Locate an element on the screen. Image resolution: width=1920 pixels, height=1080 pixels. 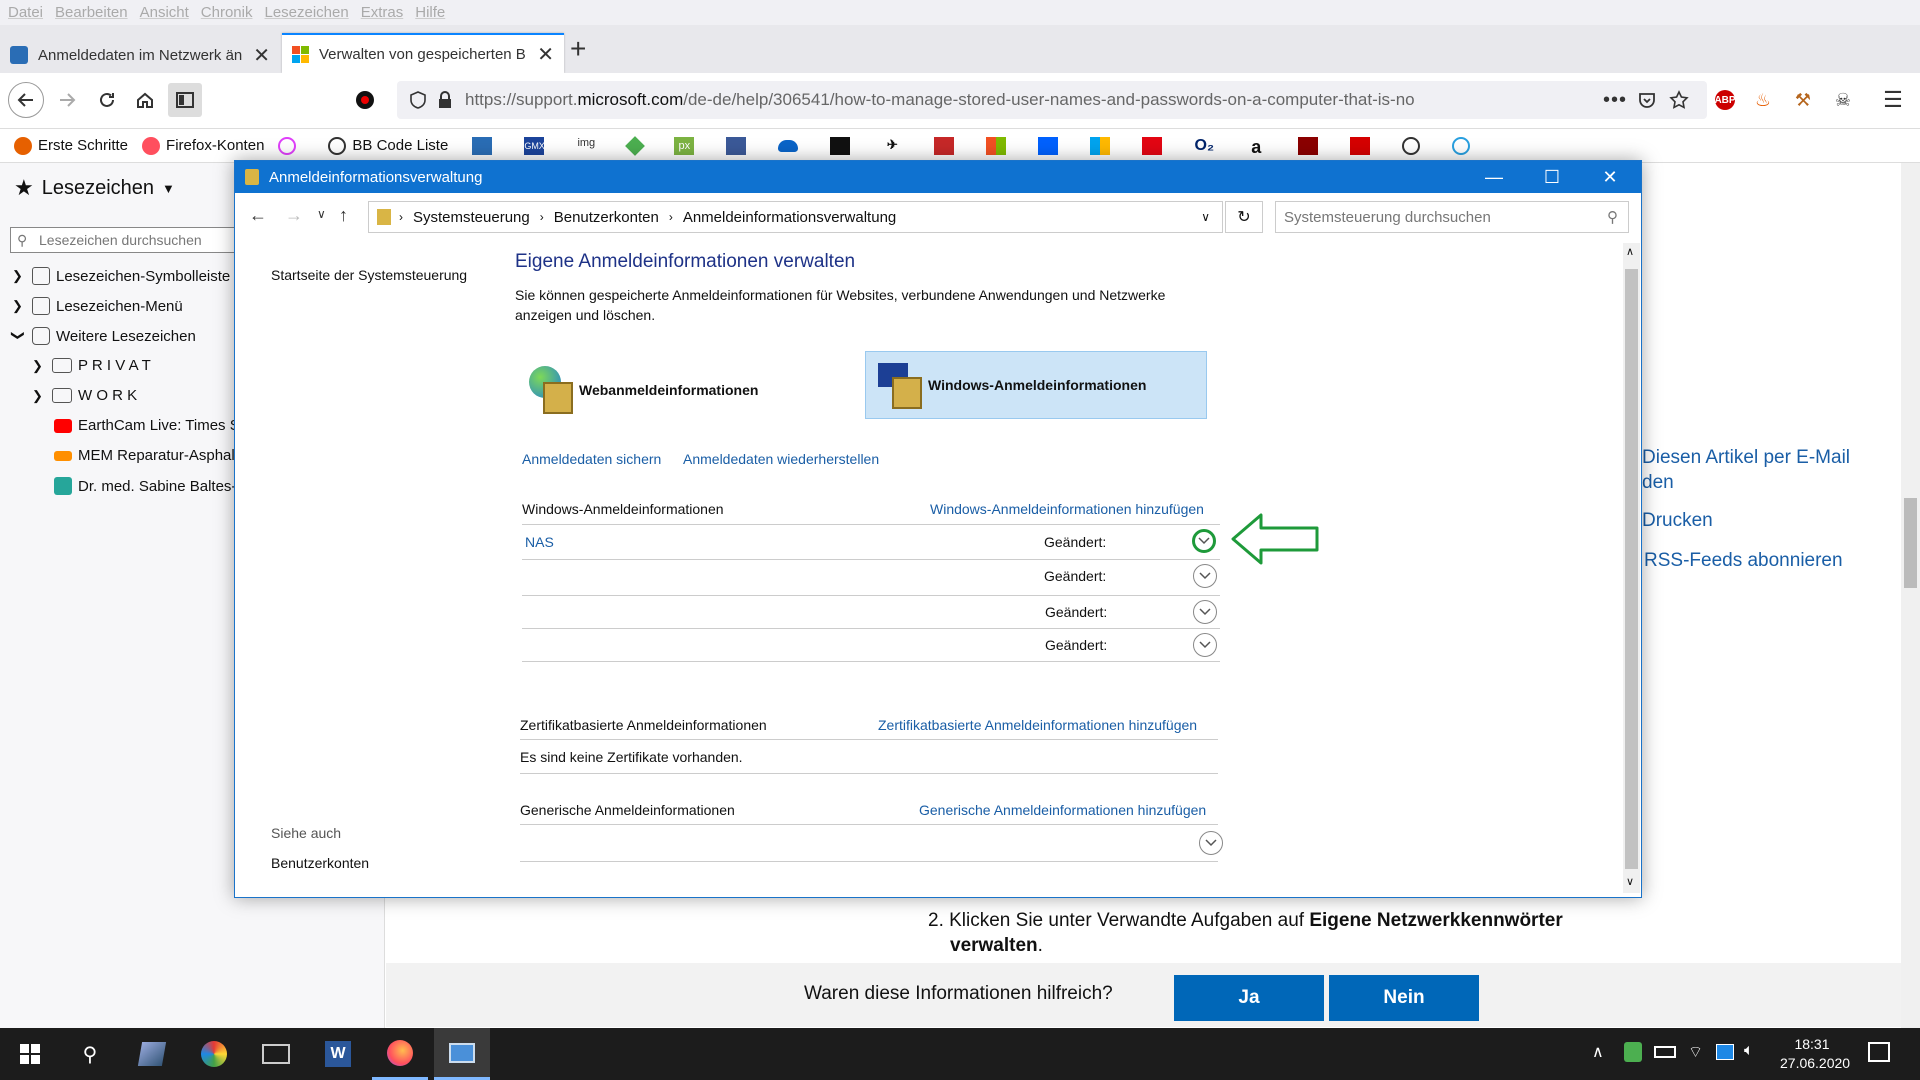
sidebar-item-symbolleiste: ❯ Lesezeichen-Symbolleiste is located at coordinates (121, 276).